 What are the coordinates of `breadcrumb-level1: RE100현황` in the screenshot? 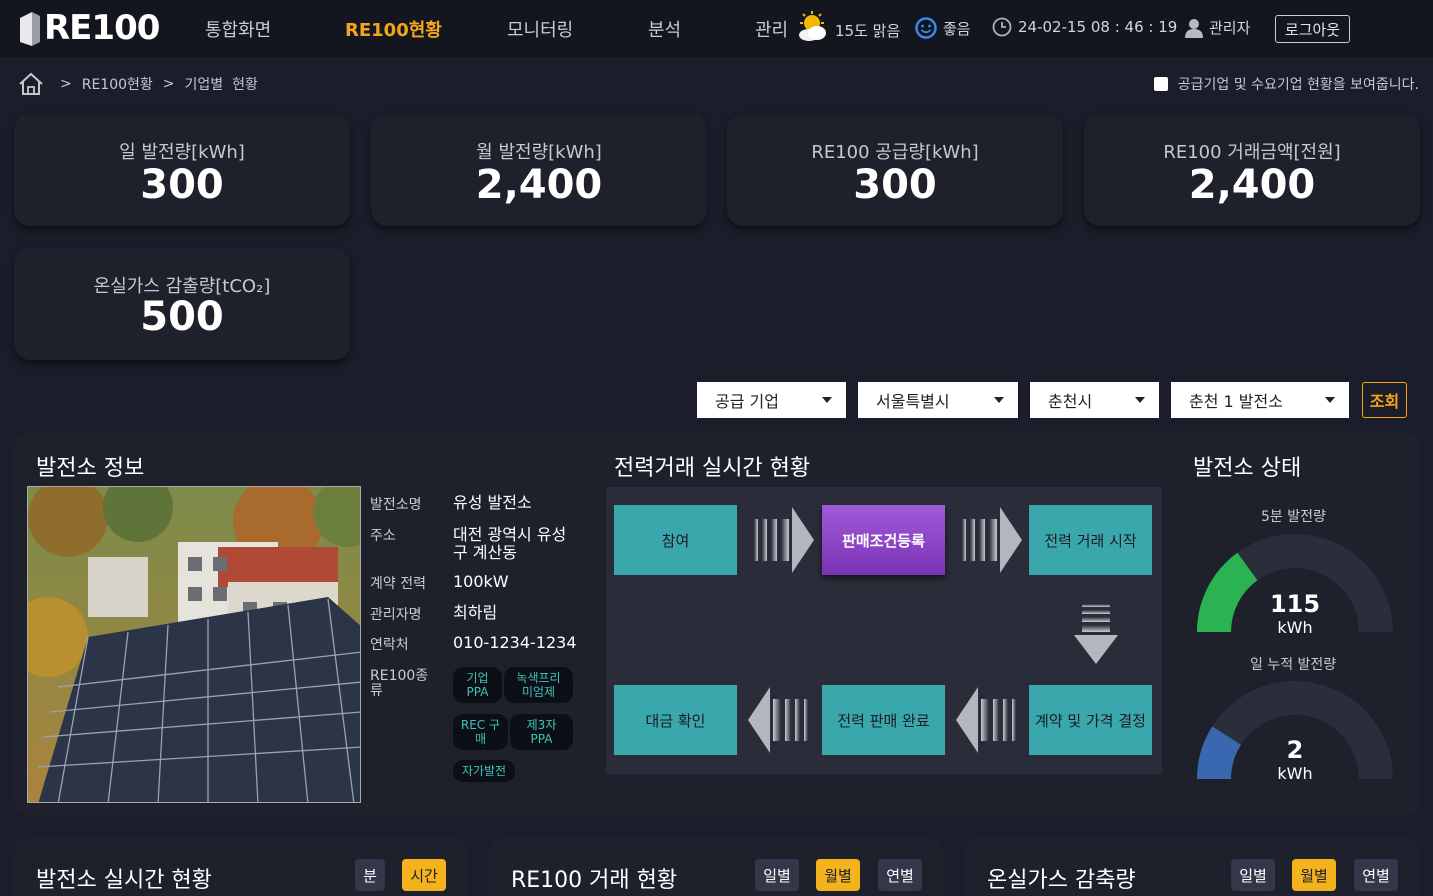 It's located at (117, 84).